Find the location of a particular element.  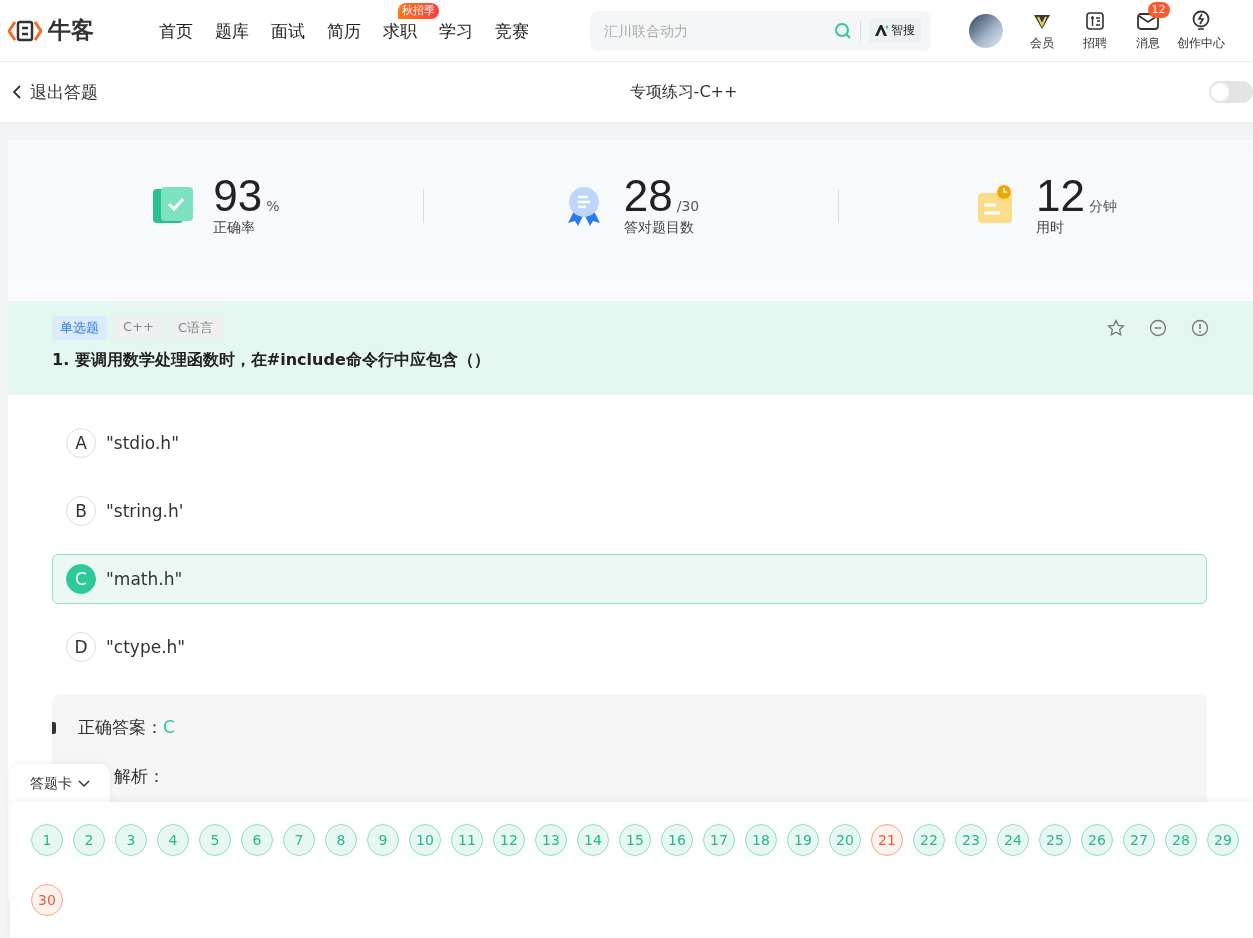

answer-option: B "string.h' is located at coordinates (629, 511).